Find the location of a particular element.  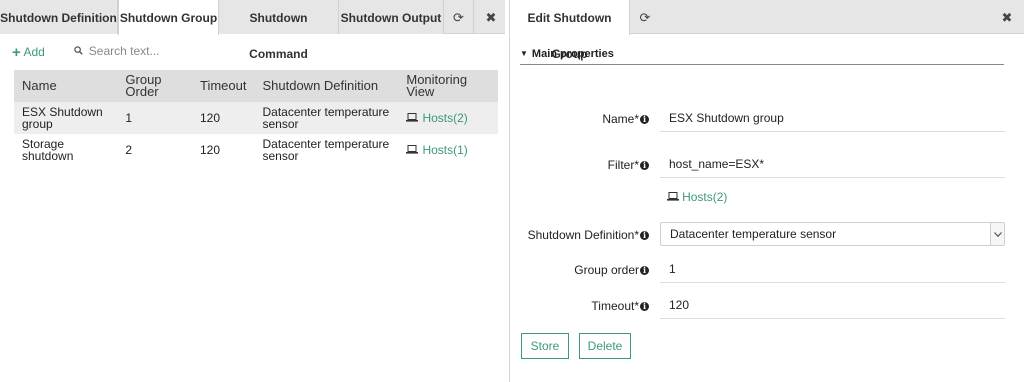

store-button: Store is located at coordinates (545, 346).